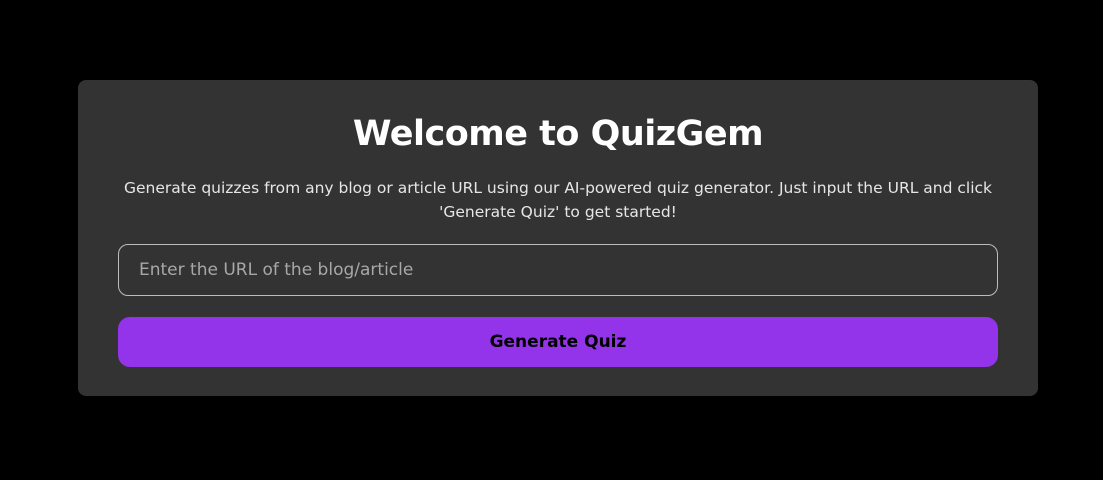  I want to click on generate-quiz-button: Generate Quiz, so click(558, 342).